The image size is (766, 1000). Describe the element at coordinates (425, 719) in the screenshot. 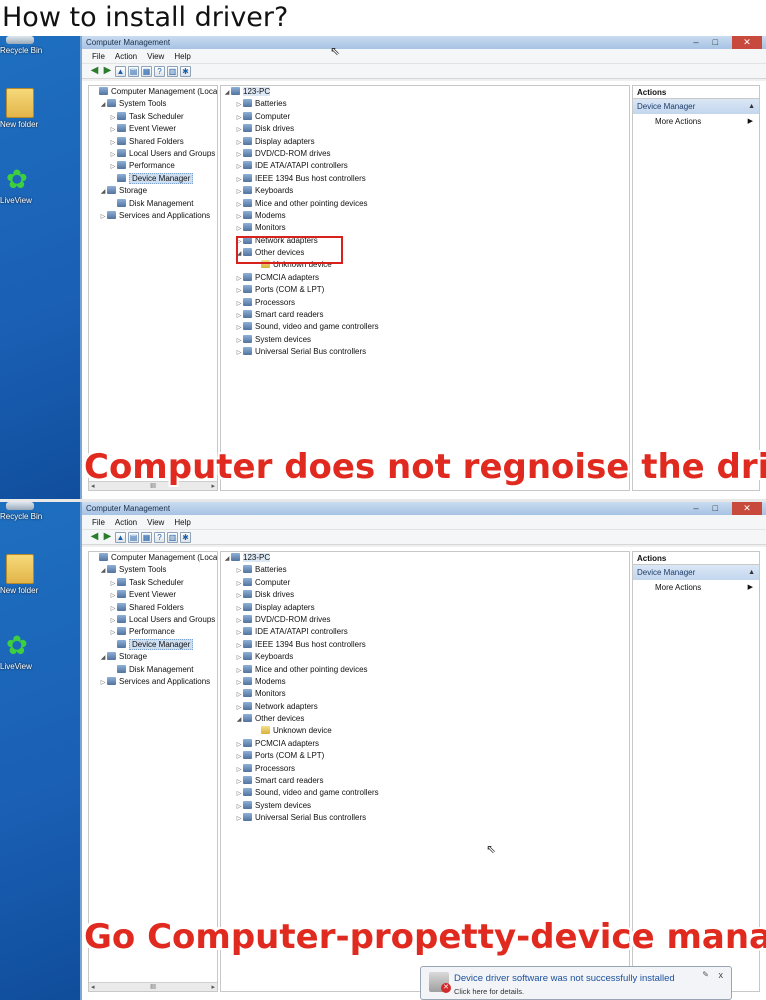

I see `device-category: ◢ Other devices` at that location.